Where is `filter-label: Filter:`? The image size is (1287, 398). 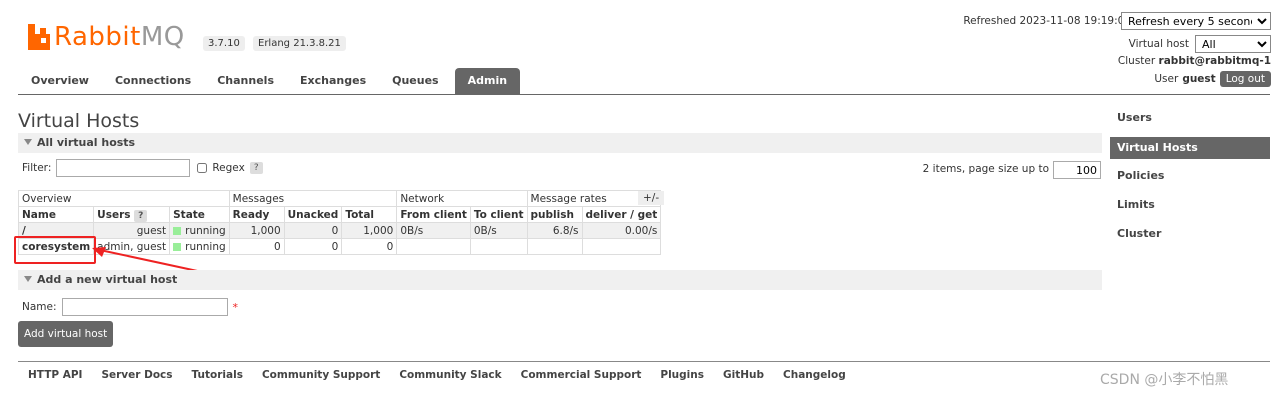
filter-label: Filter: is located at coordinates (37, 168).